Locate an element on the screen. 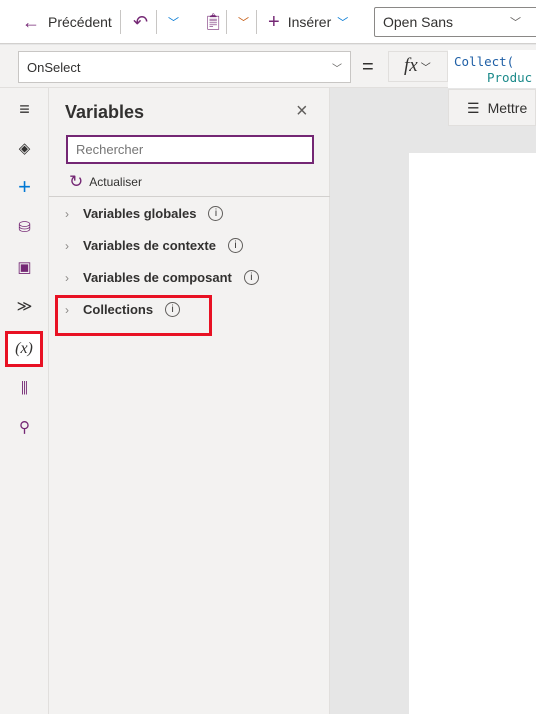 Image resolution: width=536 pixels, height=714 pixels. equals-sign: = is located at coordinates (368, 67).